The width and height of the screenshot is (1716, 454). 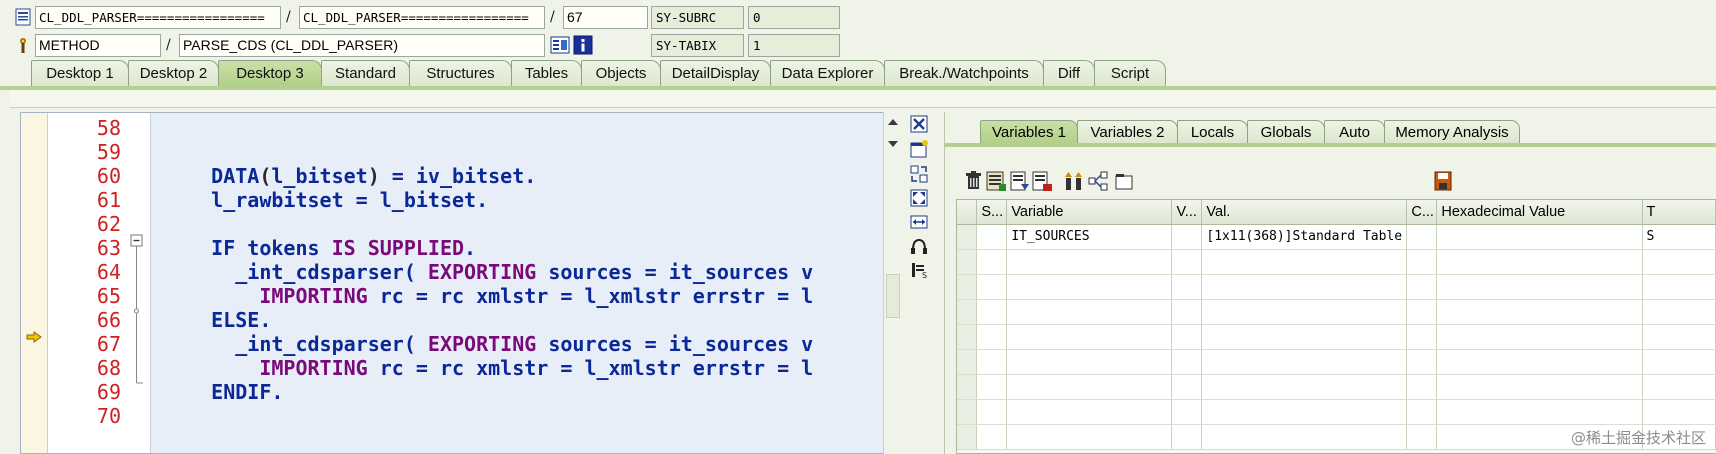 I want to click on tab-desktop-1: Desktop 1, so click(x=80, y=73).